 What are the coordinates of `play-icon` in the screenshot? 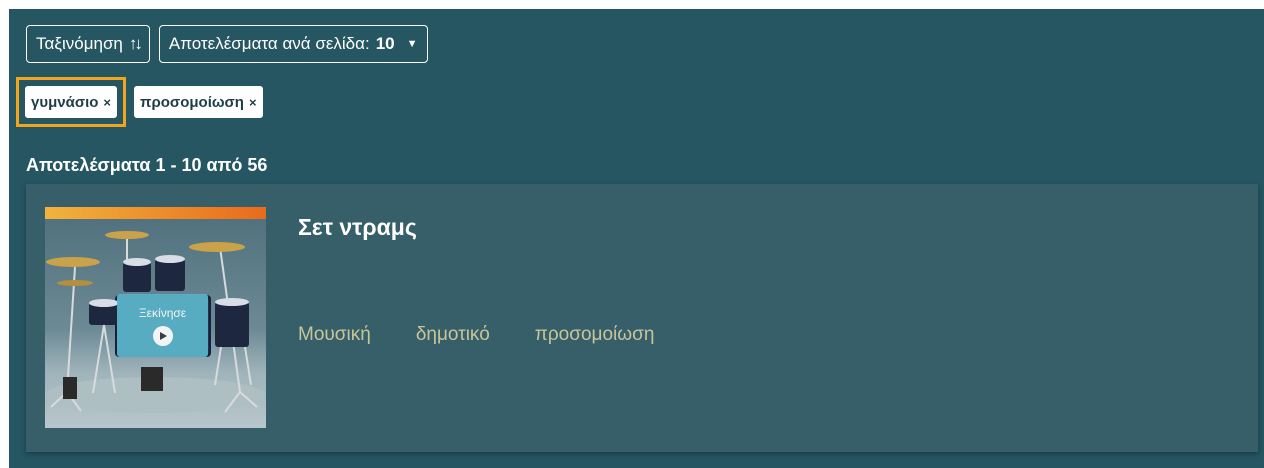 It's located at (162, 335).